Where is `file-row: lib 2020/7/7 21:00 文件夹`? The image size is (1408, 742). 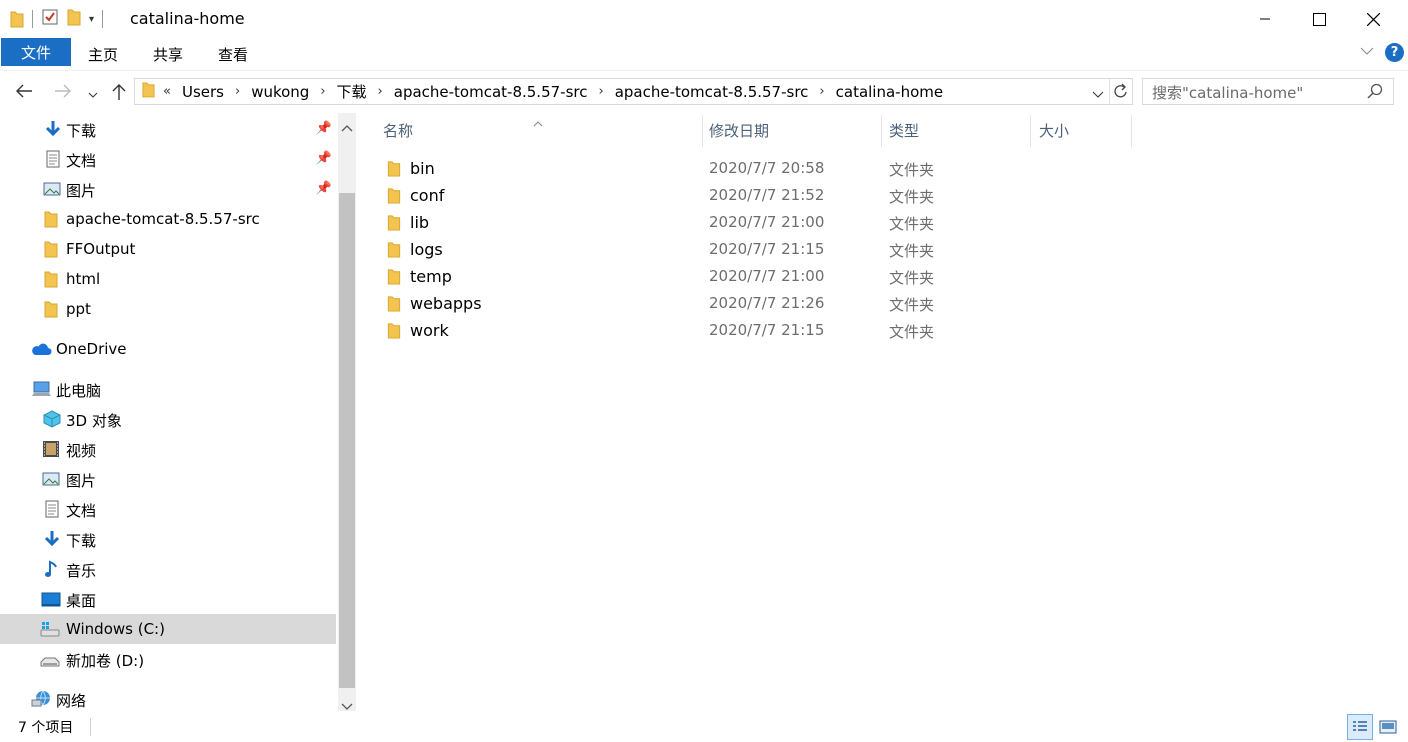
file-row: lib 2020/7/7 21:00 文件夹 is located at coordinates (877, 222).